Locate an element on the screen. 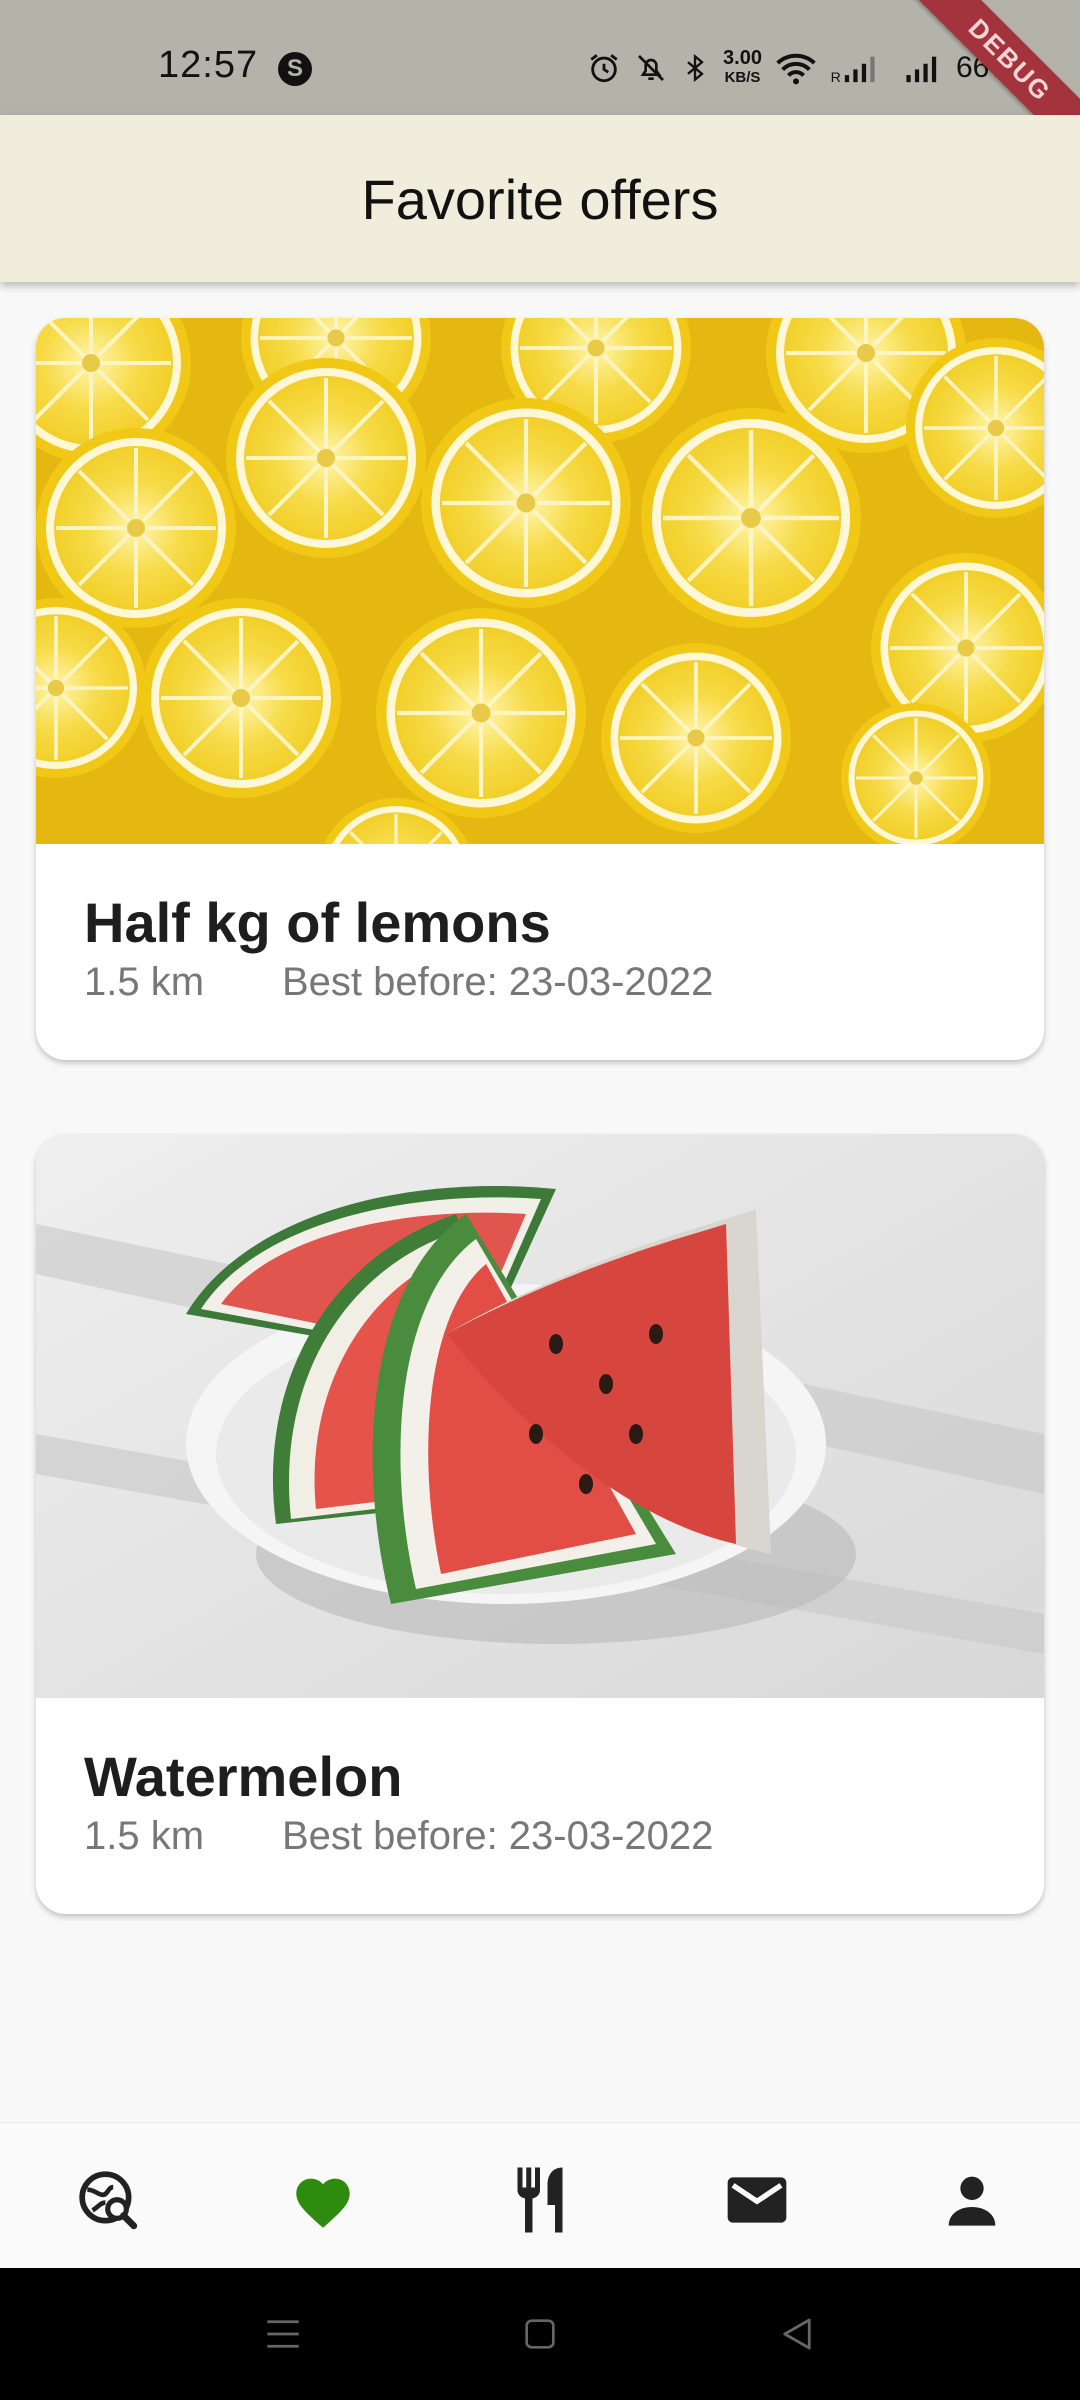 This screenshot has width=1080, height=2400. nav-restaurants is located at coordinates (540, 2200).